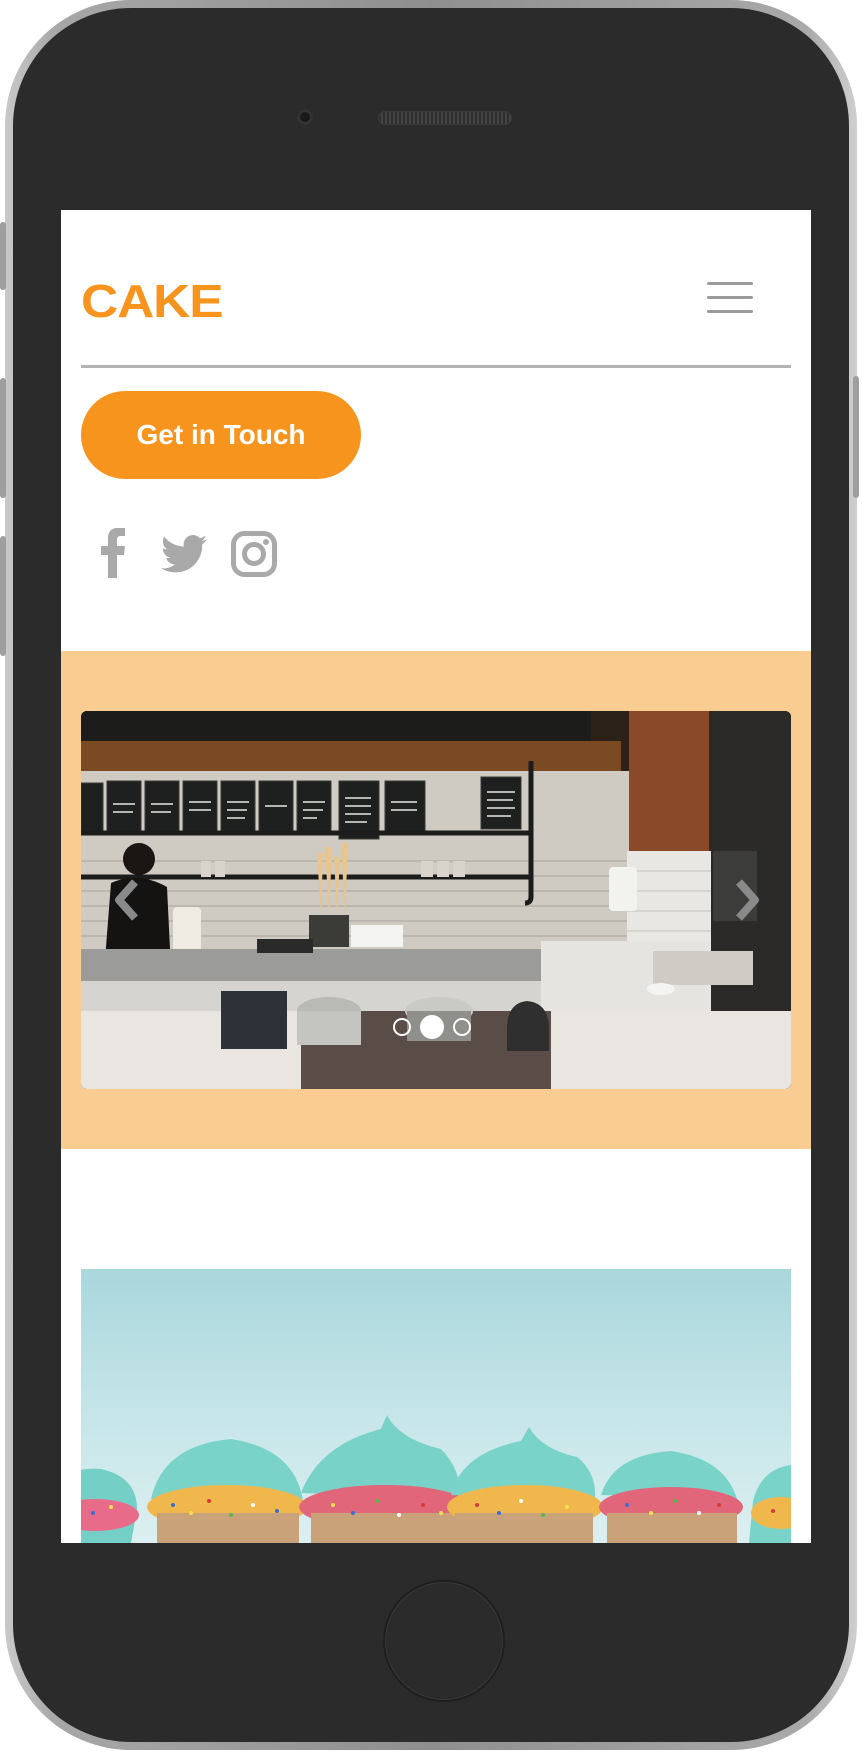  What do you see at coordinates (184, 554) in the screenshot?
I see `twitter-icon` at bounding box center [184, 554].